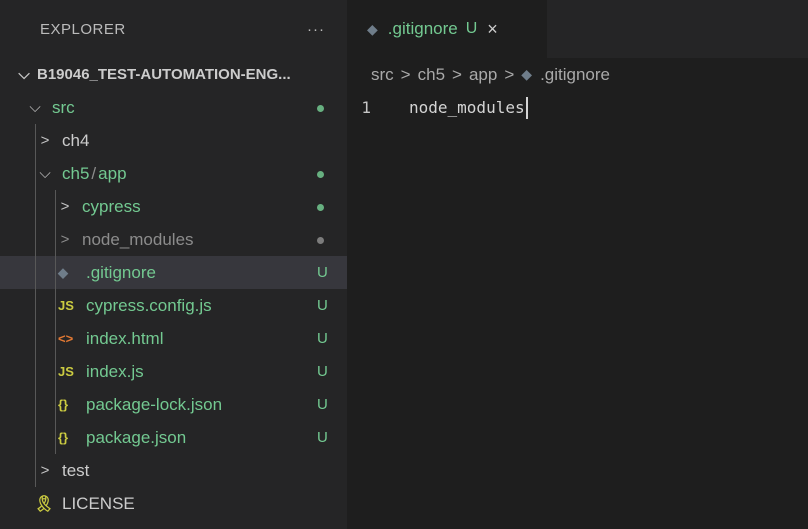  I want to click on explorer-title: EXPLORER, so click(83, 29).